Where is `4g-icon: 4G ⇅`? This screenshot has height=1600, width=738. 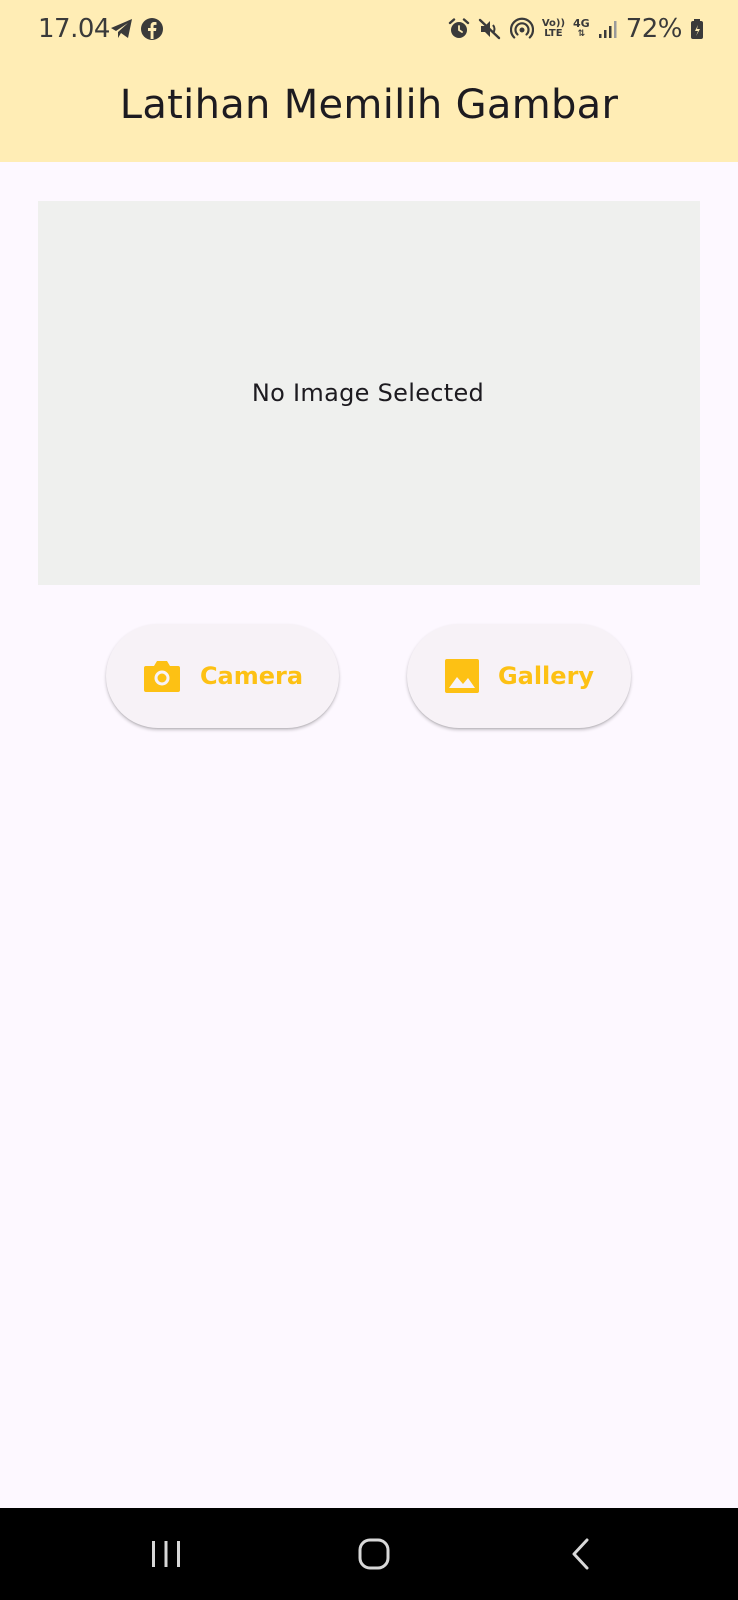 4g-icon: 4G ⇅ is located at coordinates (581, 28).